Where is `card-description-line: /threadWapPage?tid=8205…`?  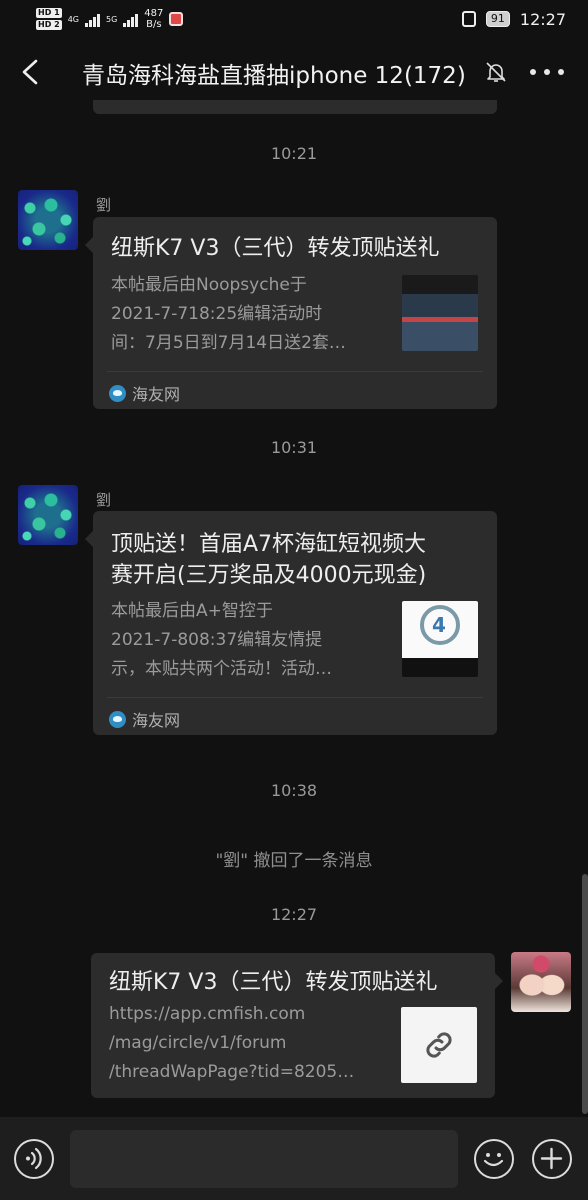 card-description-line: /threadWapPage?tid=8205… is located at coordinates (232, 1072).